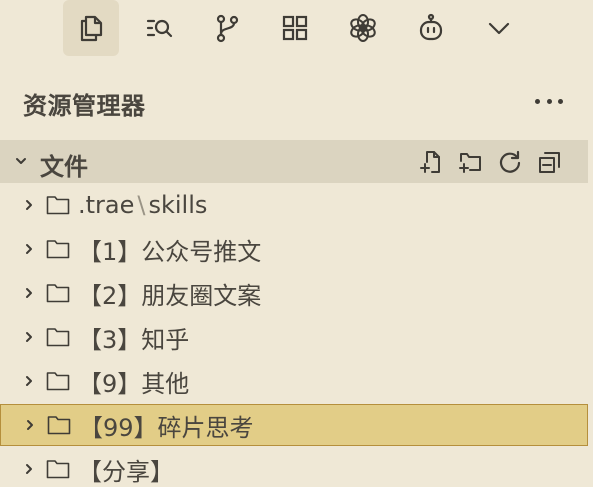 This screenshot has width=593, height=487. Describe the element at coordinates (294, 337) in the screenshot. I see `tree-item: 【3】知乎` at that location.